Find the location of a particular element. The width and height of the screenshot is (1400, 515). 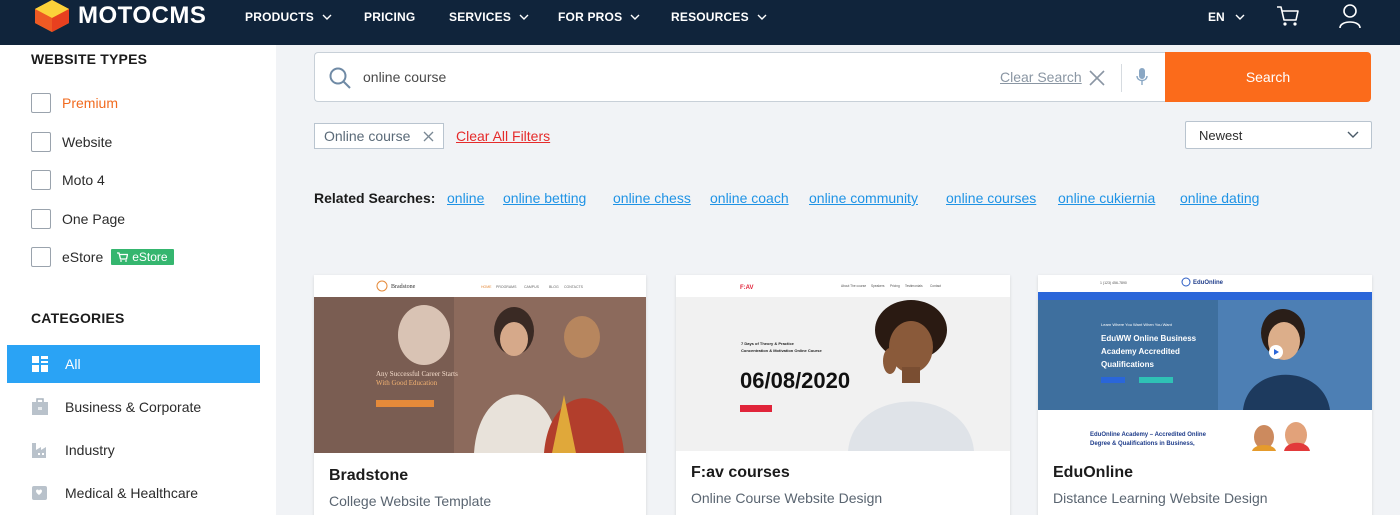

category-business: Business & Corporate is located at coordinates (133, 407).